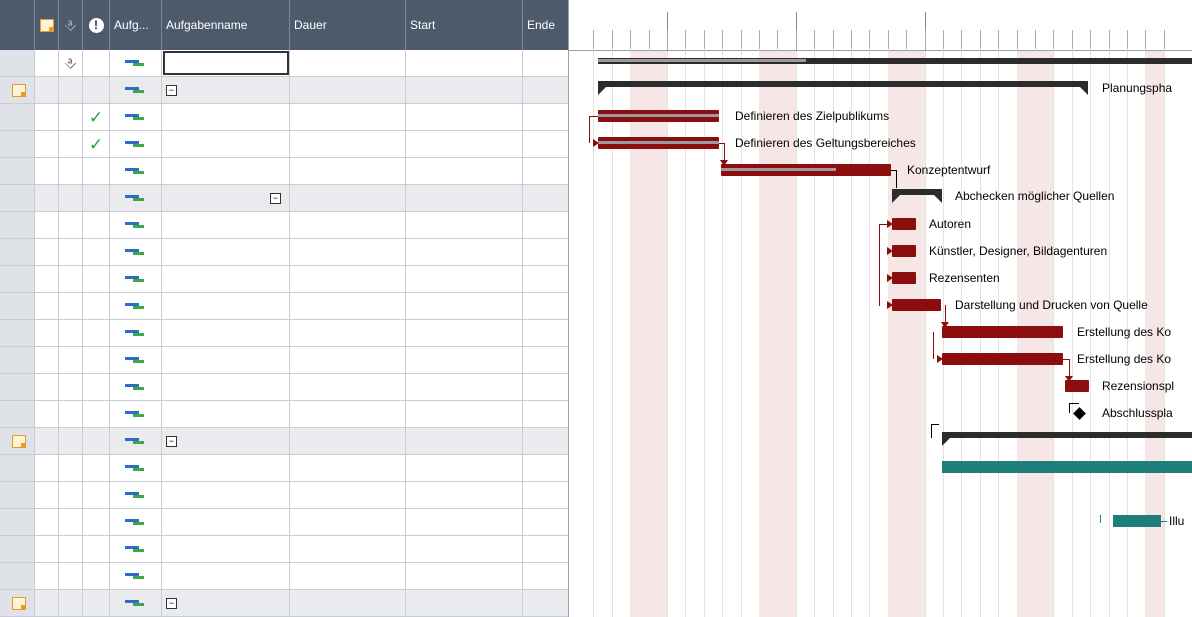  What do you see at coordinates (70, 63) in the screenshot?
I see `paperclip-icon: ⎀` at bounding box center [70, 63].